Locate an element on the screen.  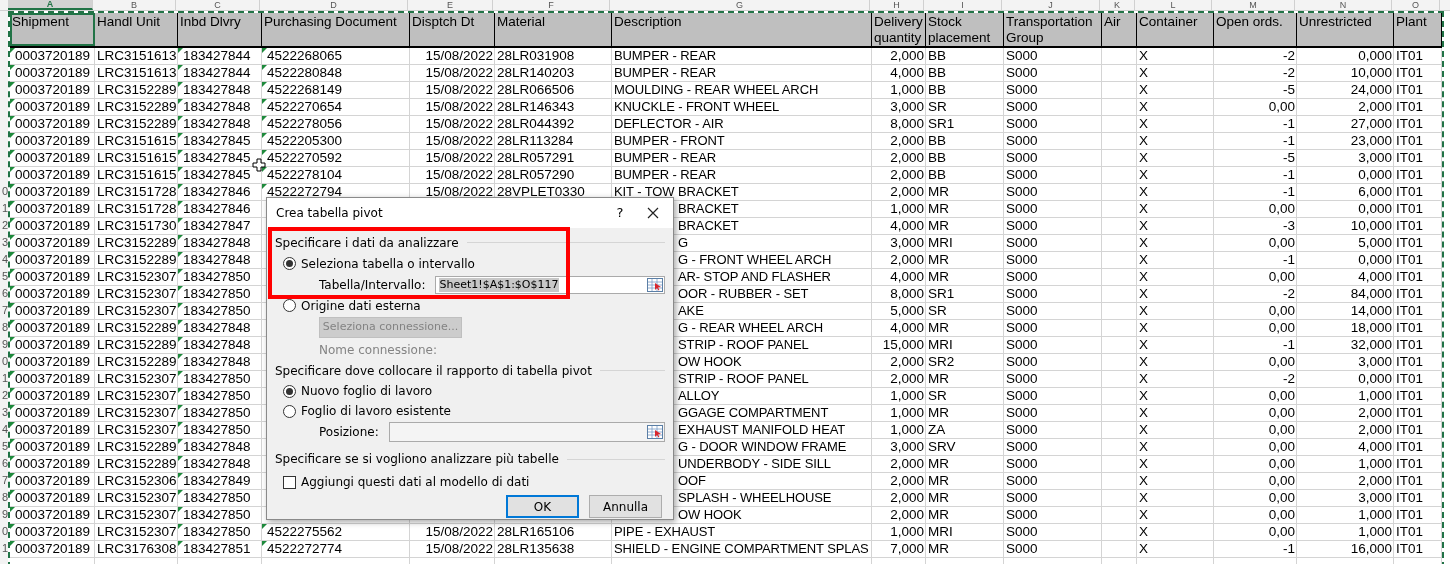
column-header: G is located at coordinates (740, 5).